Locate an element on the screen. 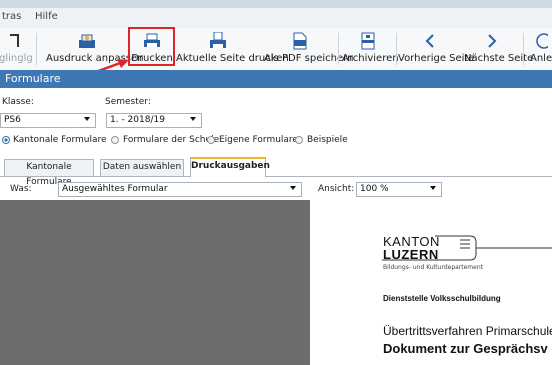 This screenshot has height=365, width=552. als-pdf-speichern-button: Als PDF speichern is located at coordinates (309, 49).